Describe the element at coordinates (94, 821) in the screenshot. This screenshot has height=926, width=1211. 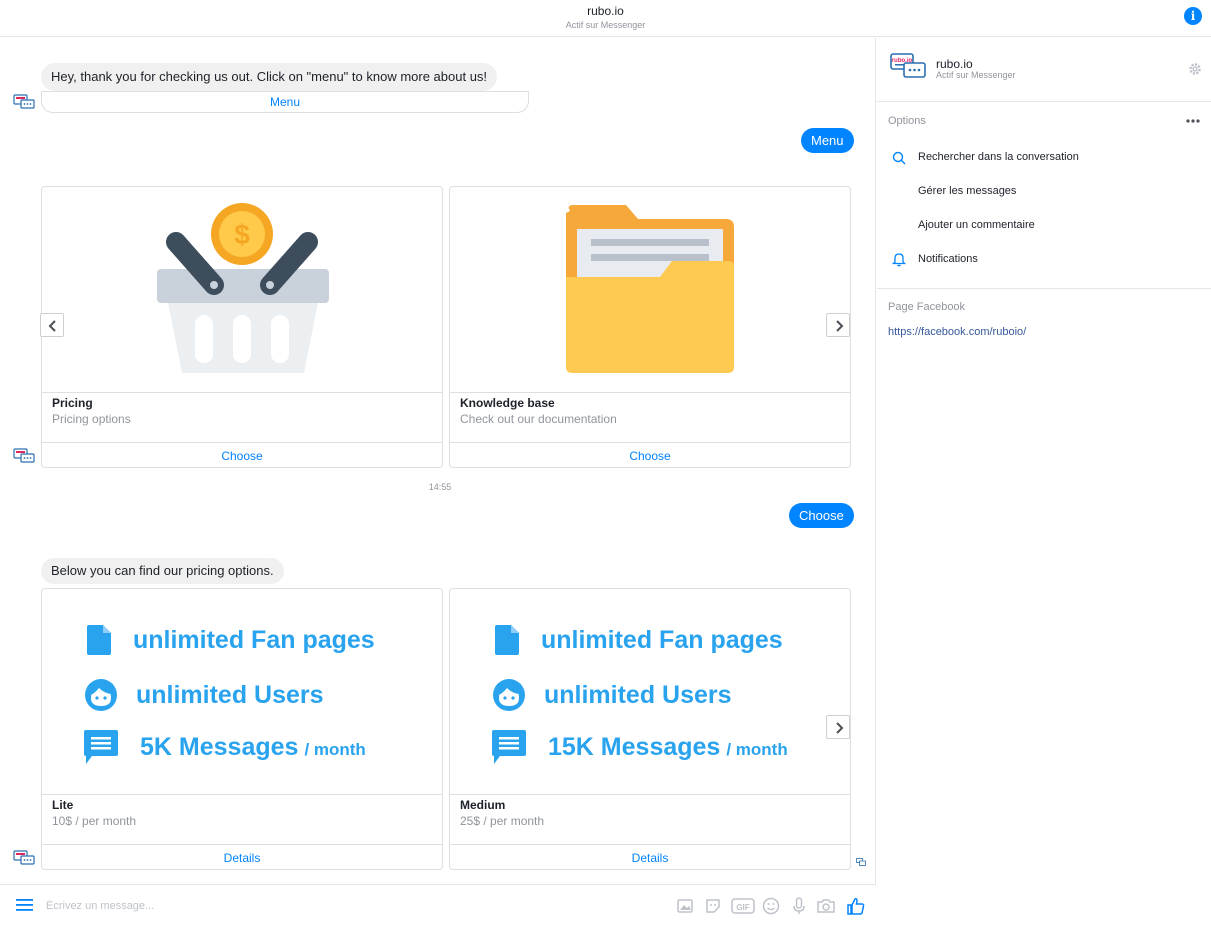
I see `card-subtitle: 10$ / per month` at that location.